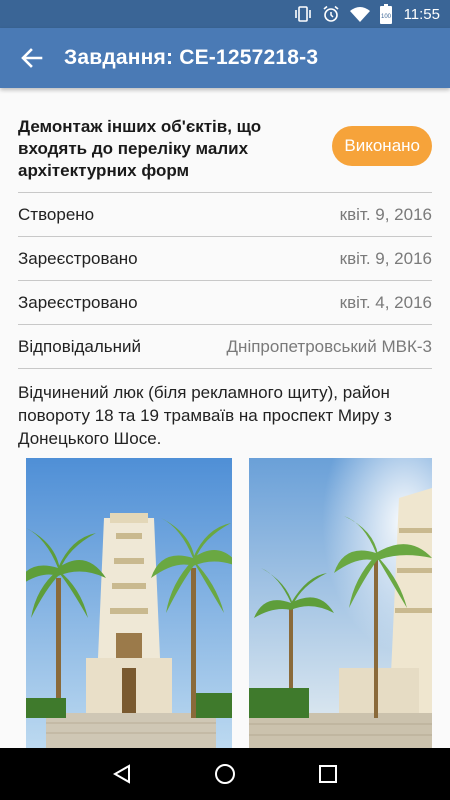 This screenshot has width=450, height=800. What do you see at coordinates (225, 215) in the screenshot?
I see `info-row-created: Створено квіт. 9, 2016` at bounding box center [225, 215].